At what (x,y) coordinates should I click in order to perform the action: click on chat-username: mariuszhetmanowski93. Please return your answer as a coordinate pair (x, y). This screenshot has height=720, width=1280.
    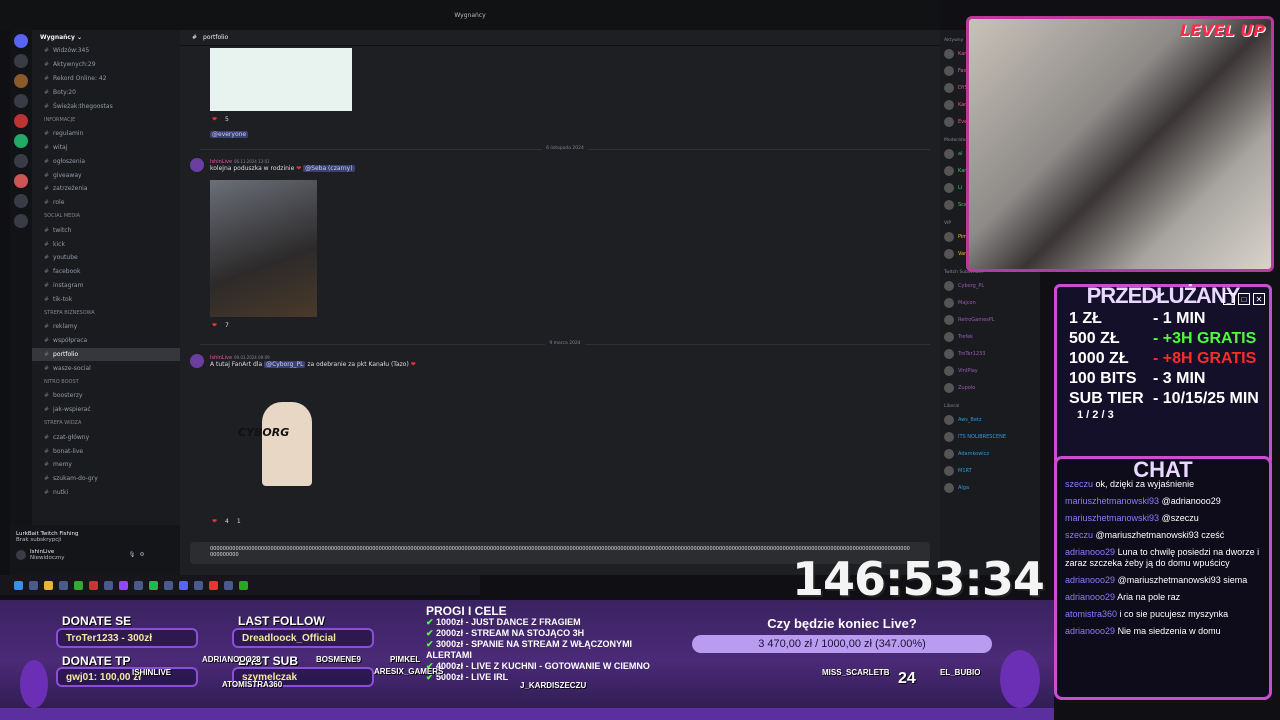
    Looking at the image, I should click on (1112, 518).